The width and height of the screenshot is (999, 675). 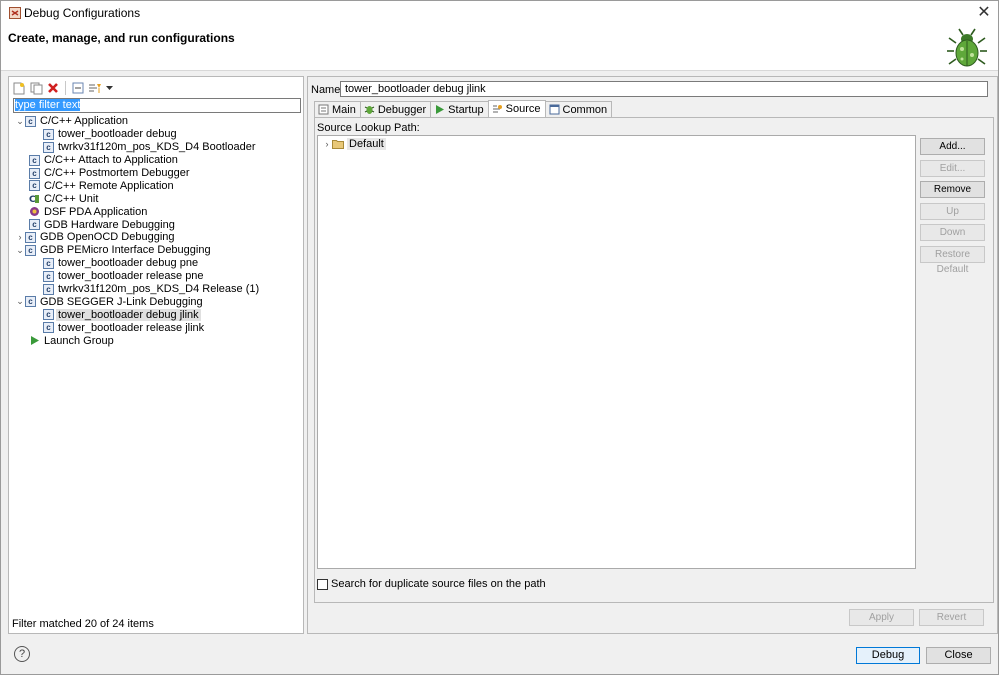 I want to click on duplicate-configuration-button, so click(x=36, y=88).